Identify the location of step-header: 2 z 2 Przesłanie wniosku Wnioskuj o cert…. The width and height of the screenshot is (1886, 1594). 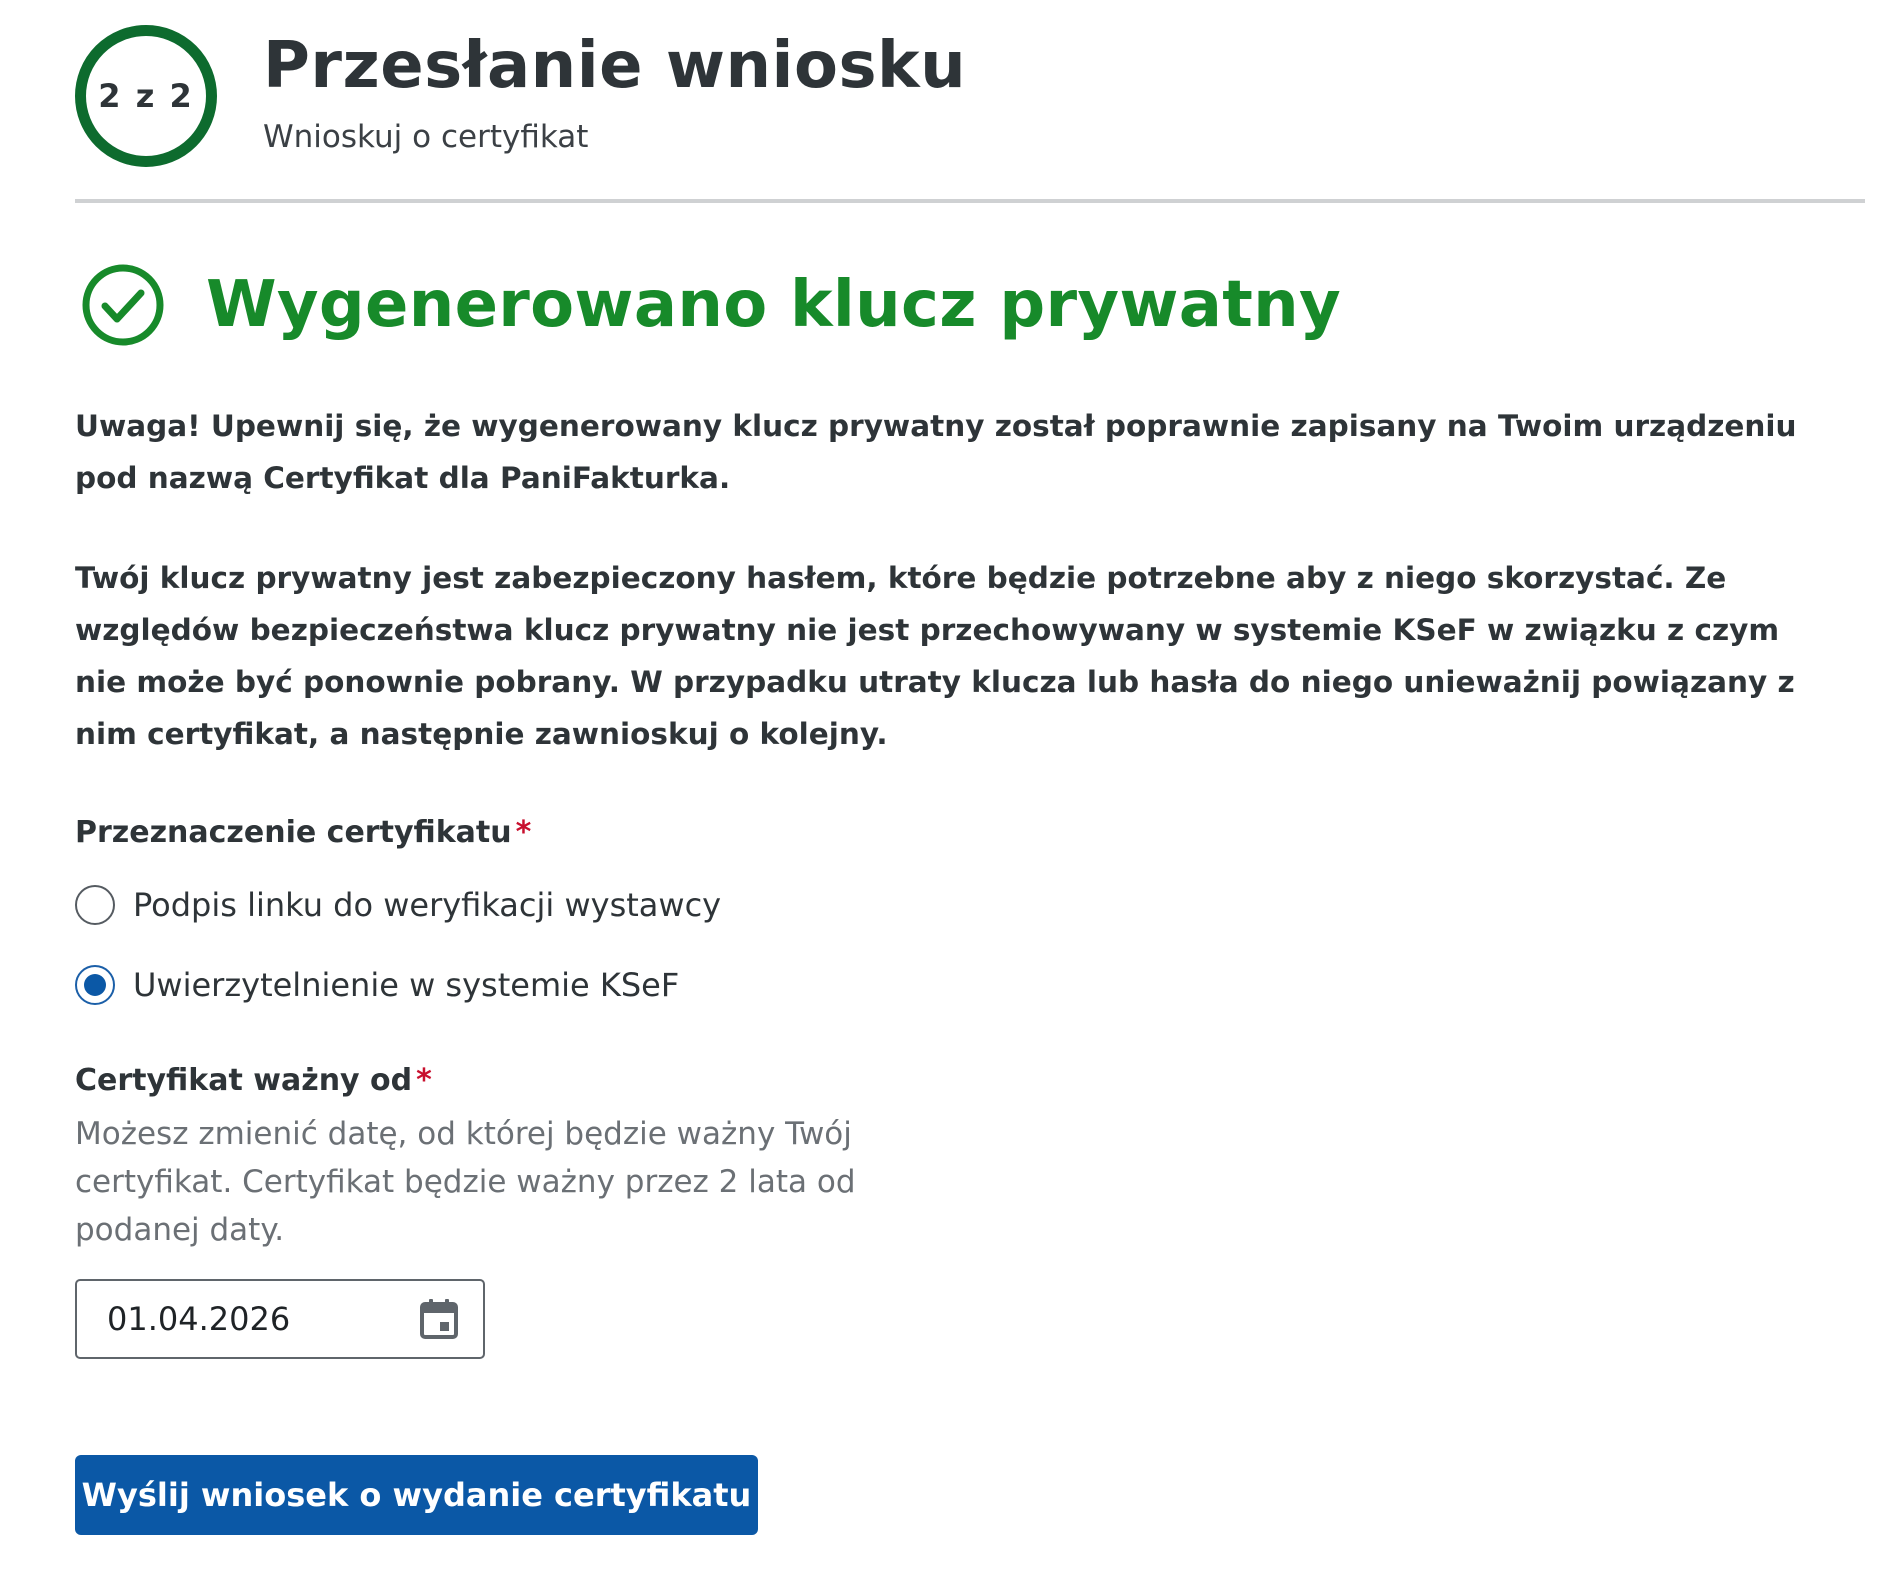
(970, 96).